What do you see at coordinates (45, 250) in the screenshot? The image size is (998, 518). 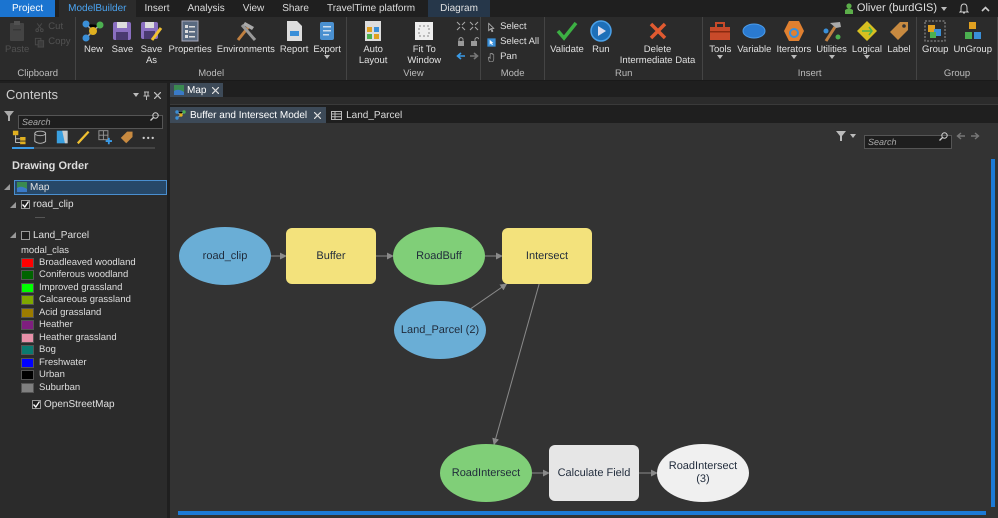 I see `field-name: modal_clas` at bounding box center [45, 250].